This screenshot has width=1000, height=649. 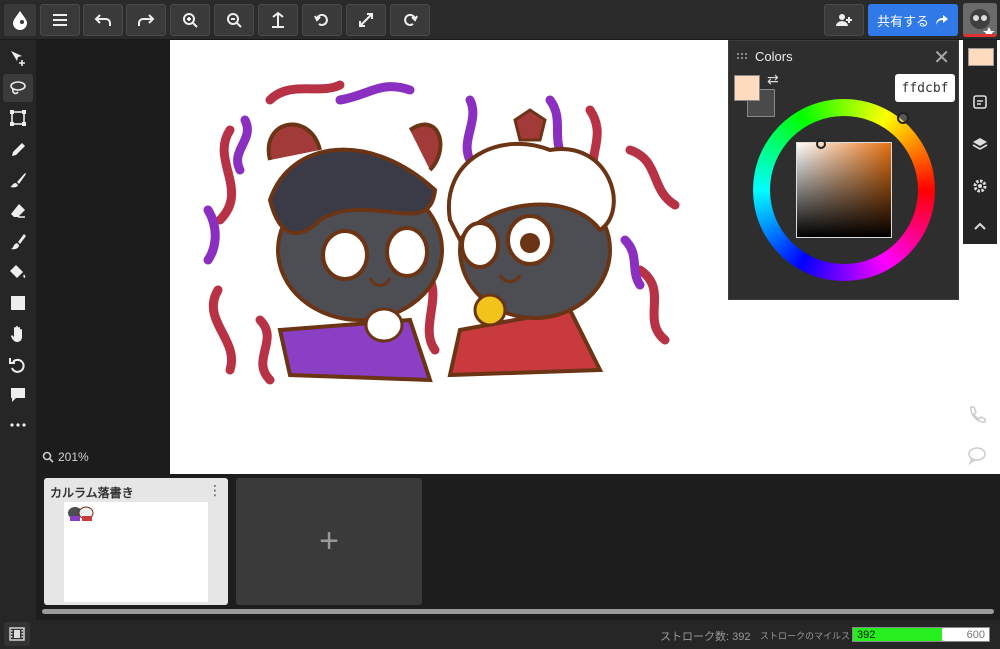 I want to click on drag-handle-icon, so click(x=743, y=57).